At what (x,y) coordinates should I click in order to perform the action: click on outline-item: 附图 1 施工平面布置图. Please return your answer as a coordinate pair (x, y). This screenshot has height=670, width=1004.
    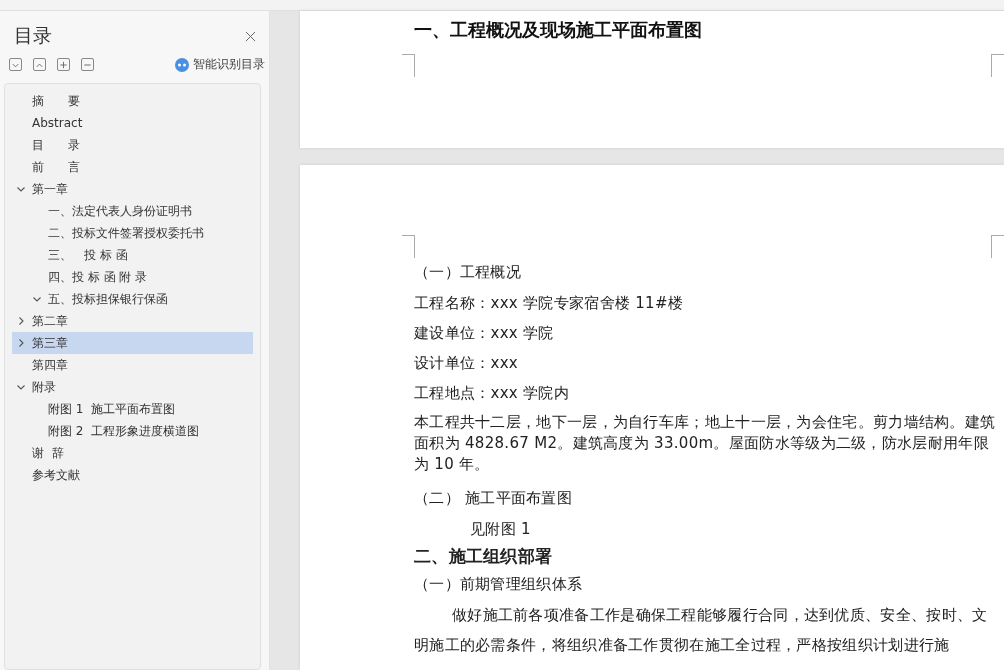
    Looking at the image, I should click on (132, 409).